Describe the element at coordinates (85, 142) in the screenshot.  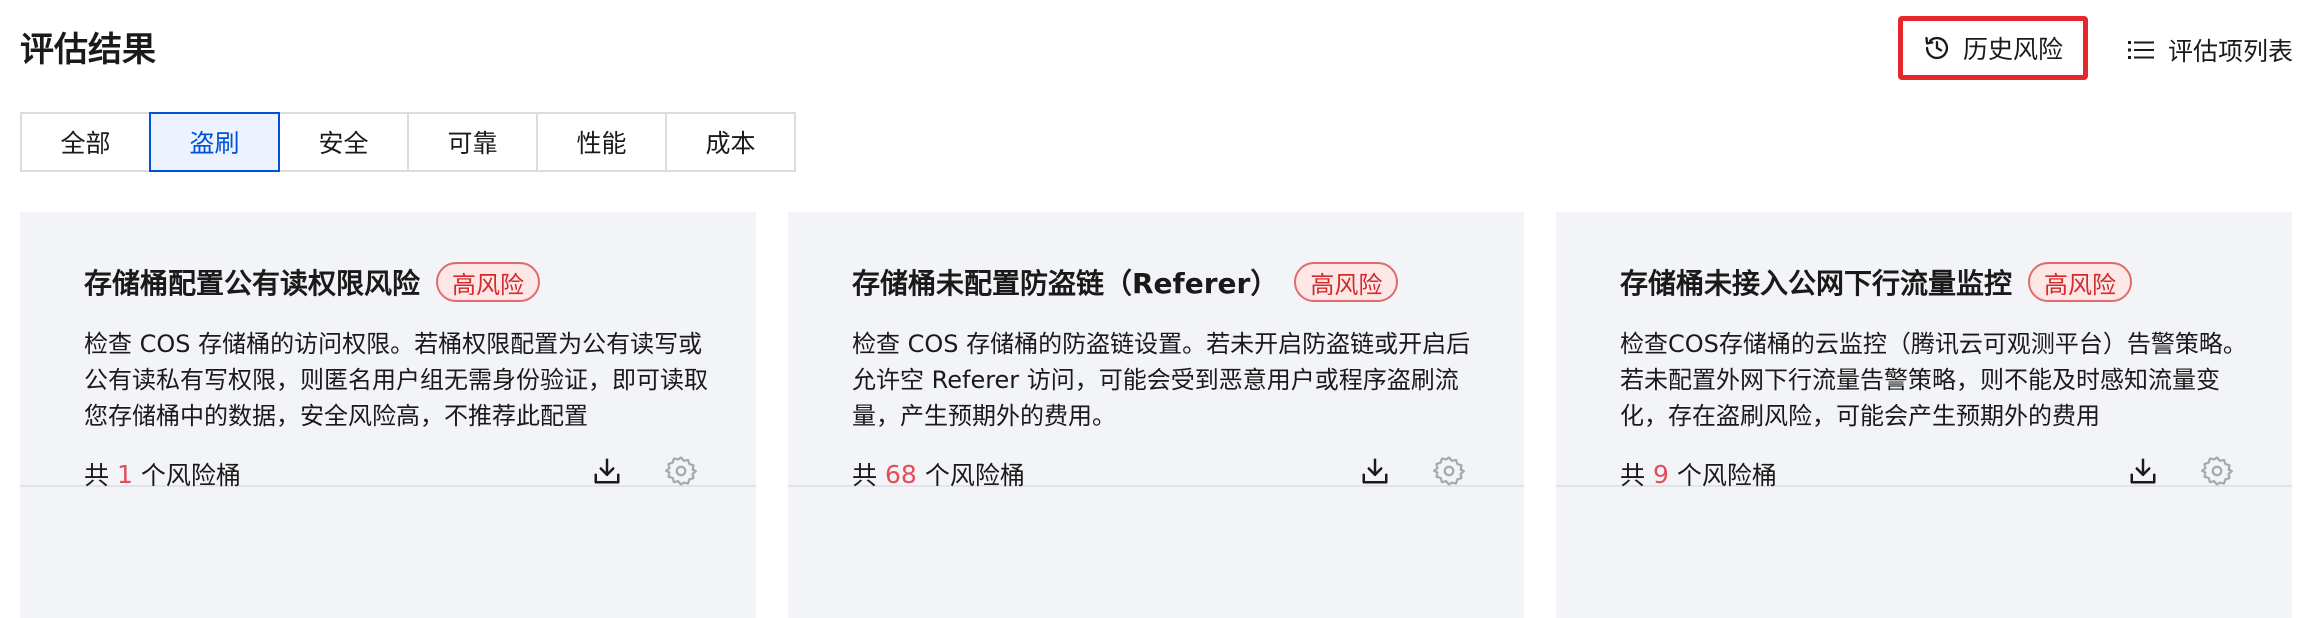
I see `tab-all: 全部` at that location.